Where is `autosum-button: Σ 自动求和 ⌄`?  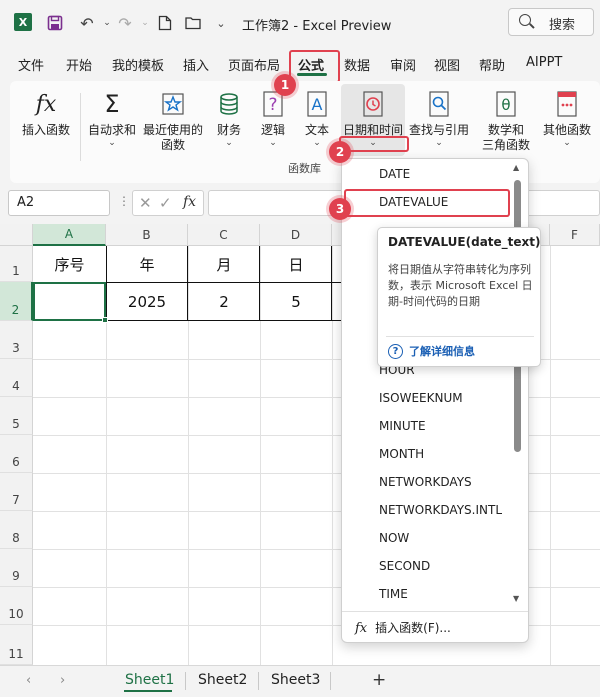
autosum-button: Σ 自动求和 ⌄ is located at coordinates (112, 118).